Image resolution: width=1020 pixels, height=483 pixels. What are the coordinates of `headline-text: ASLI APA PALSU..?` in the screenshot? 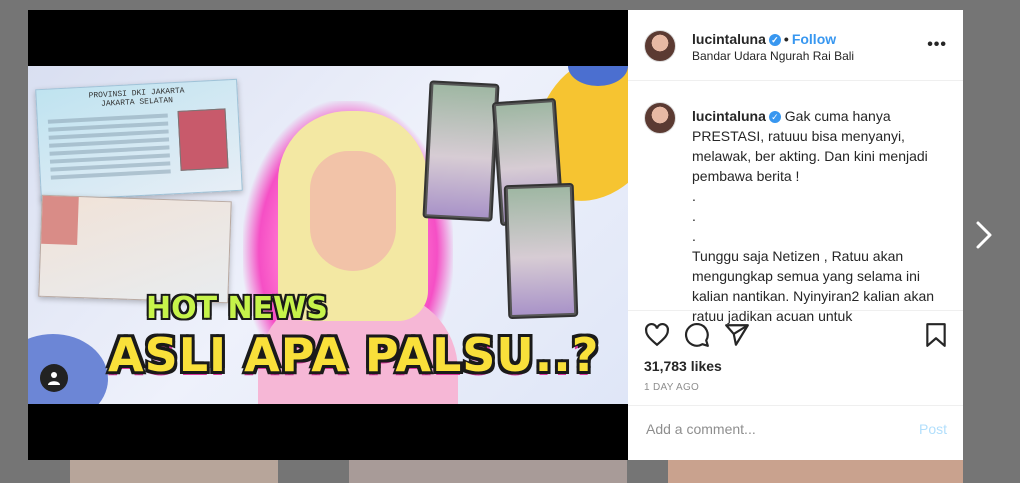 It's located at (354, 355).